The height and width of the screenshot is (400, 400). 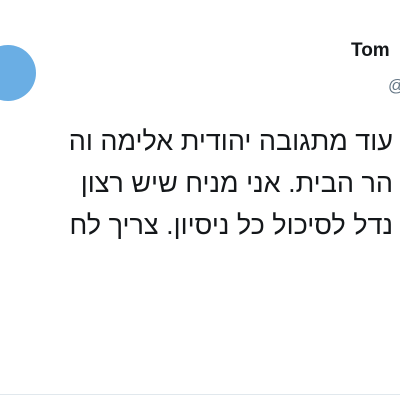 I want to click on tweet-text-line: עוד מתגובה יהודית אלימה וה, so click(x=230, y=141).